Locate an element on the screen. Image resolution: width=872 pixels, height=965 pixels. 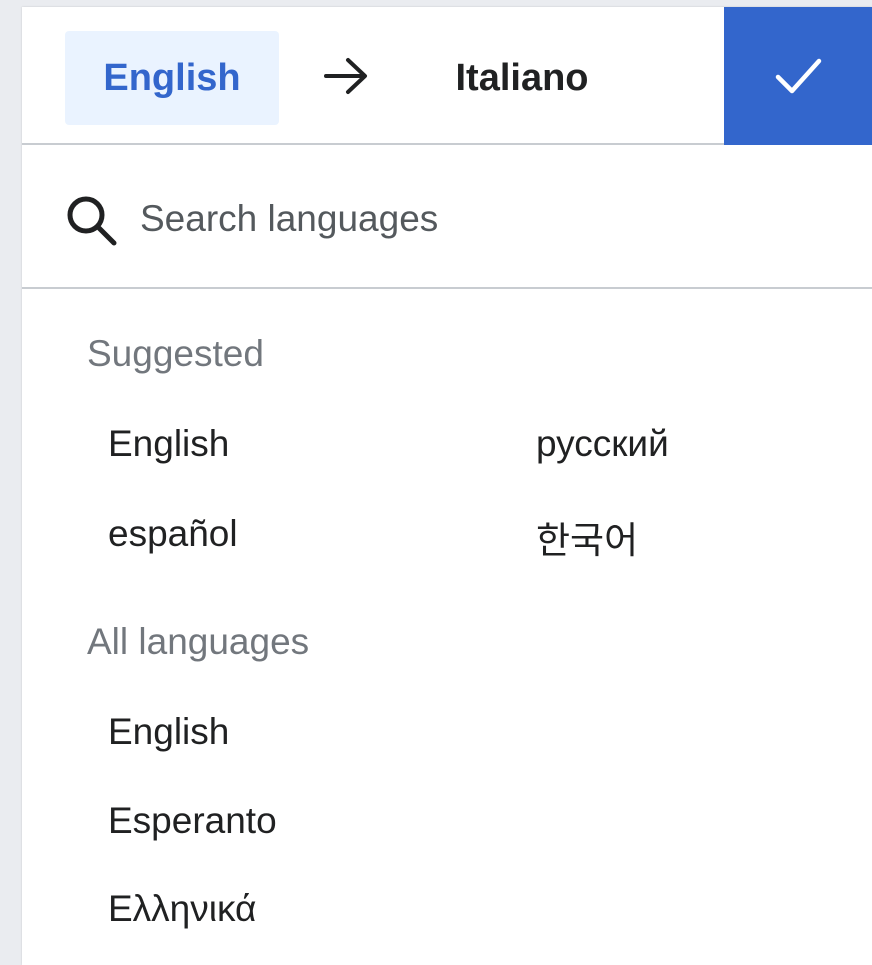
language-item-english: English is located at coordinates (168, 732).